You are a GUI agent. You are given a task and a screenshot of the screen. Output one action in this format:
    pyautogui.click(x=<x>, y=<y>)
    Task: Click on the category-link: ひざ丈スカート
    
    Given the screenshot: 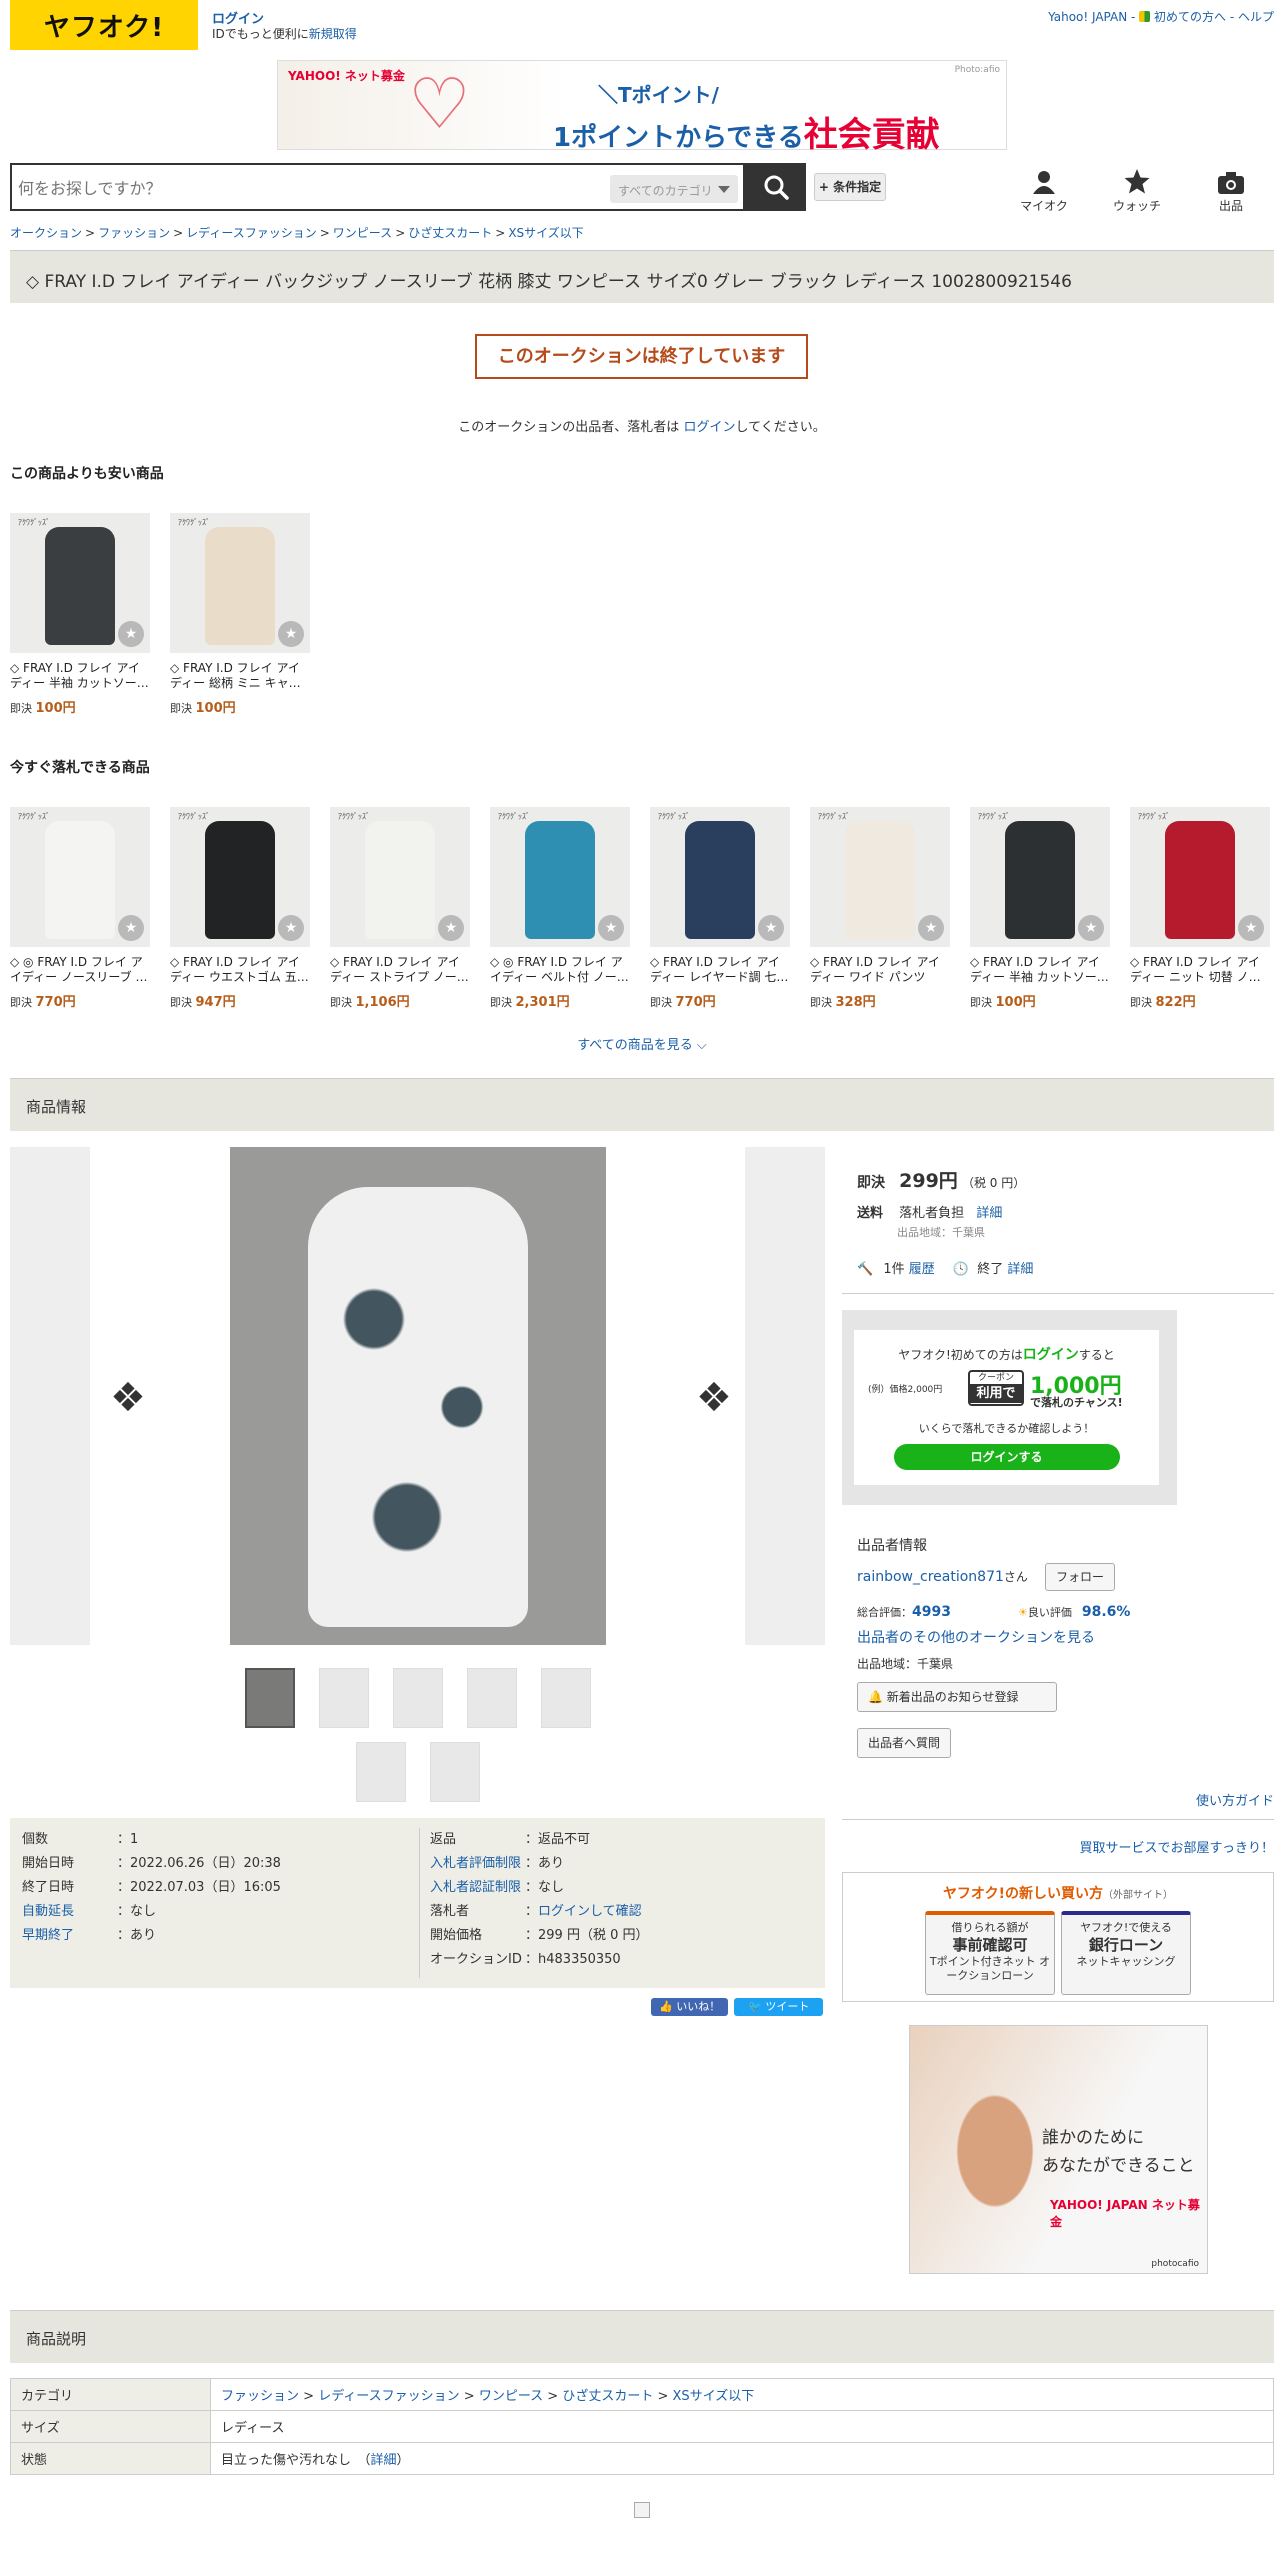 What is the action you would take?
    pyautogui.click(x=607, y=2396)
    